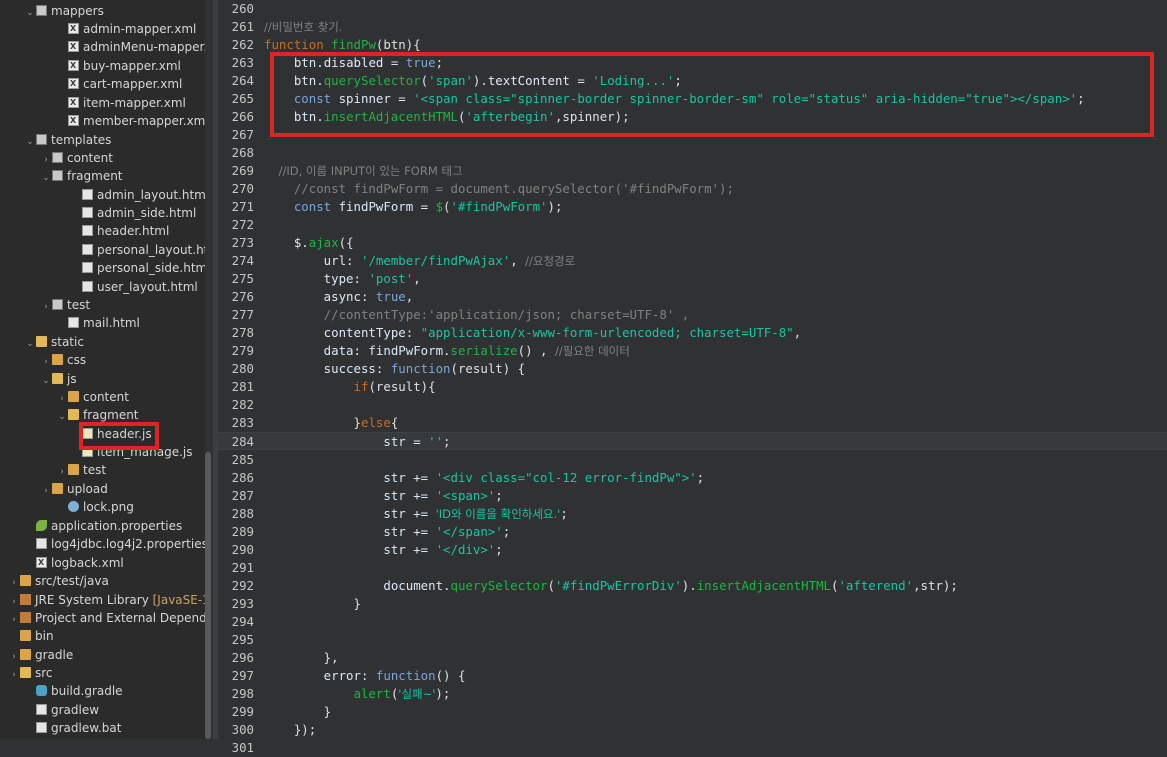  I want to click on code-token: ,, so click(409, 297).